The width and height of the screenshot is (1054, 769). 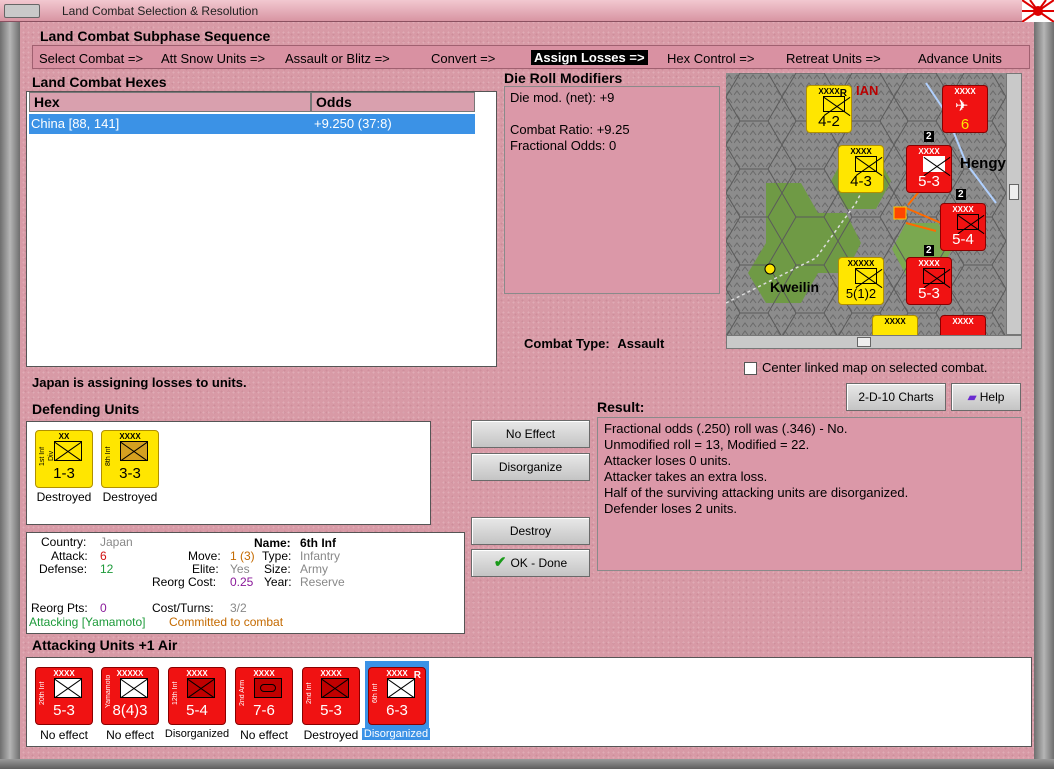 What do you see at coordinates (874, 342) in the screenshot?
I see `map-horizontal-scrollbar` at bounding box center [874, 342].